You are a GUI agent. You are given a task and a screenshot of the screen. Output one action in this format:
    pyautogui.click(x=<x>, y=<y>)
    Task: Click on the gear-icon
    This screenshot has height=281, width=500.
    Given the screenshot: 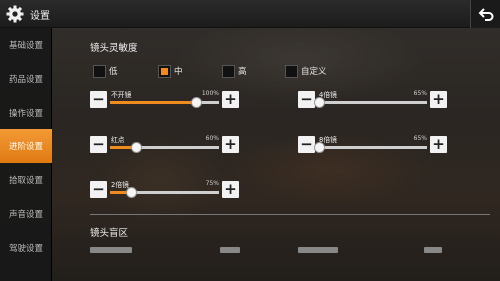 What is the action you would take?
    pyautogui.click(x=15, y=14)
    